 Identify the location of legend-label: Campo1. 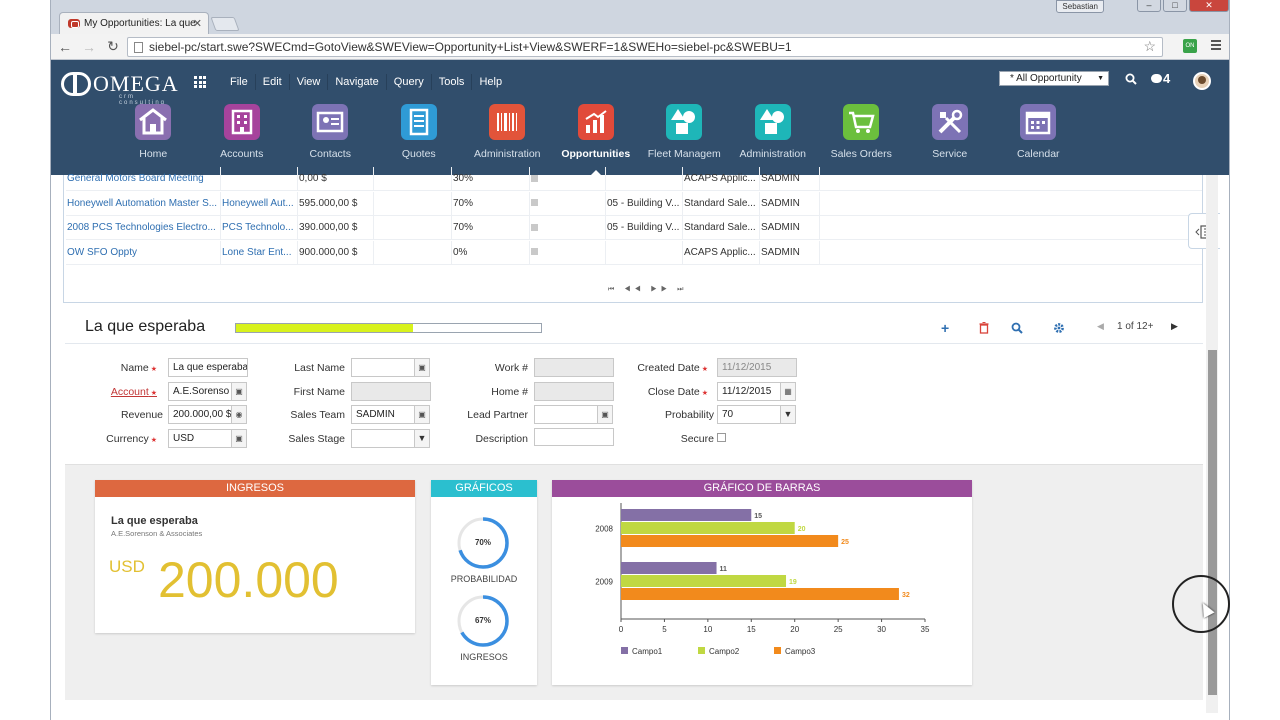
(647, 651).